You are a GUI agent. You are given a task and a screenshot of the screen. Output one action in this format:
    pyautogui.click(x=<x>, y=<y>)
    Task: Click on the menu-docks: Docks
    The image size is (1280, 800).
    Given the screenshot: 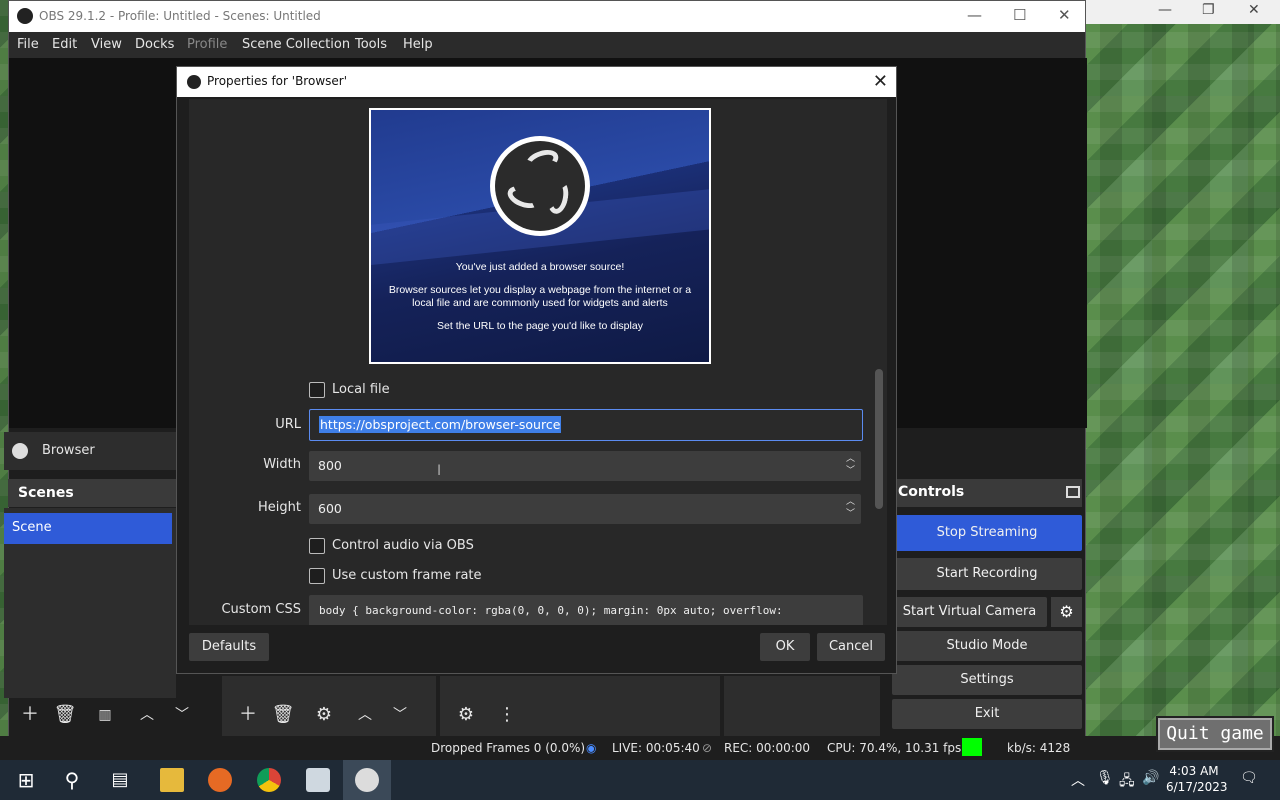 What is the action you would take?
    pyautogui.click(x=154, y=44)
    